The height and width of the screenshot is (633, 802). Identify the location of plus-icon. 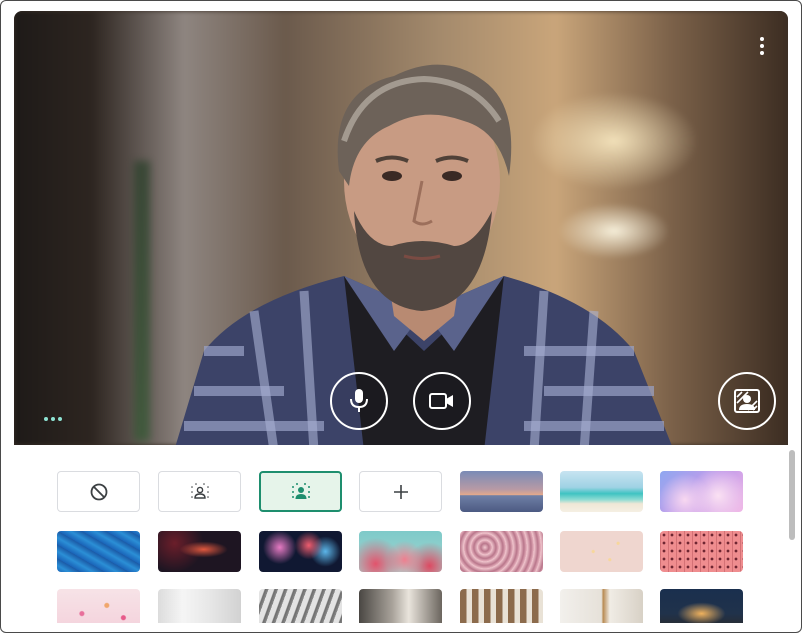
(400, 491).